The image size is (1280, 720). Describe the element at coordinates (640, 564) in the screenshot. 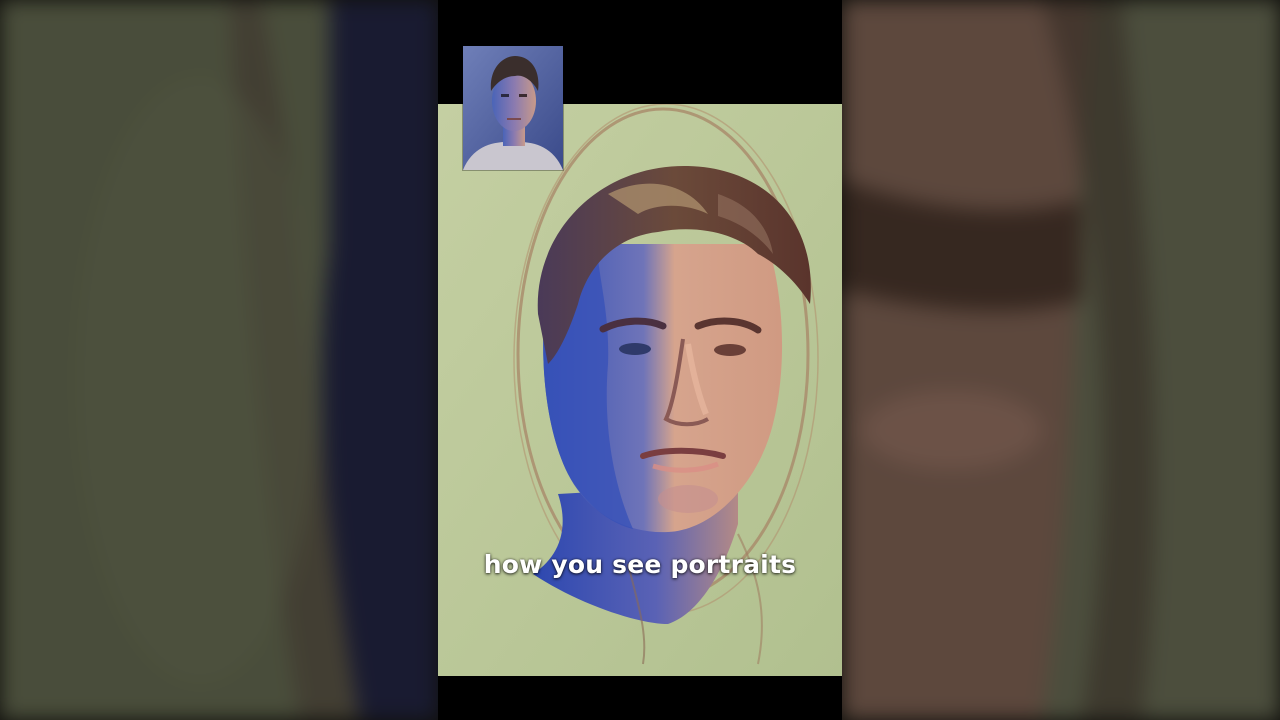

I see `video-caption: how you see portraits` at that location.